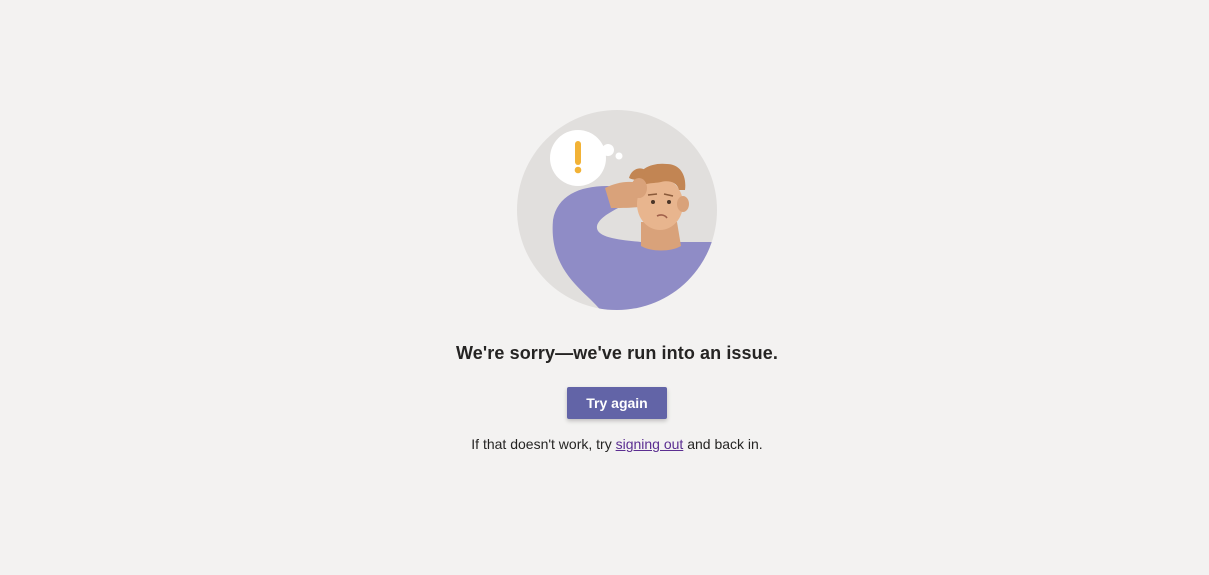  I want to click on help-text-prefix: If that doesn't work, try, so click(543, 444).